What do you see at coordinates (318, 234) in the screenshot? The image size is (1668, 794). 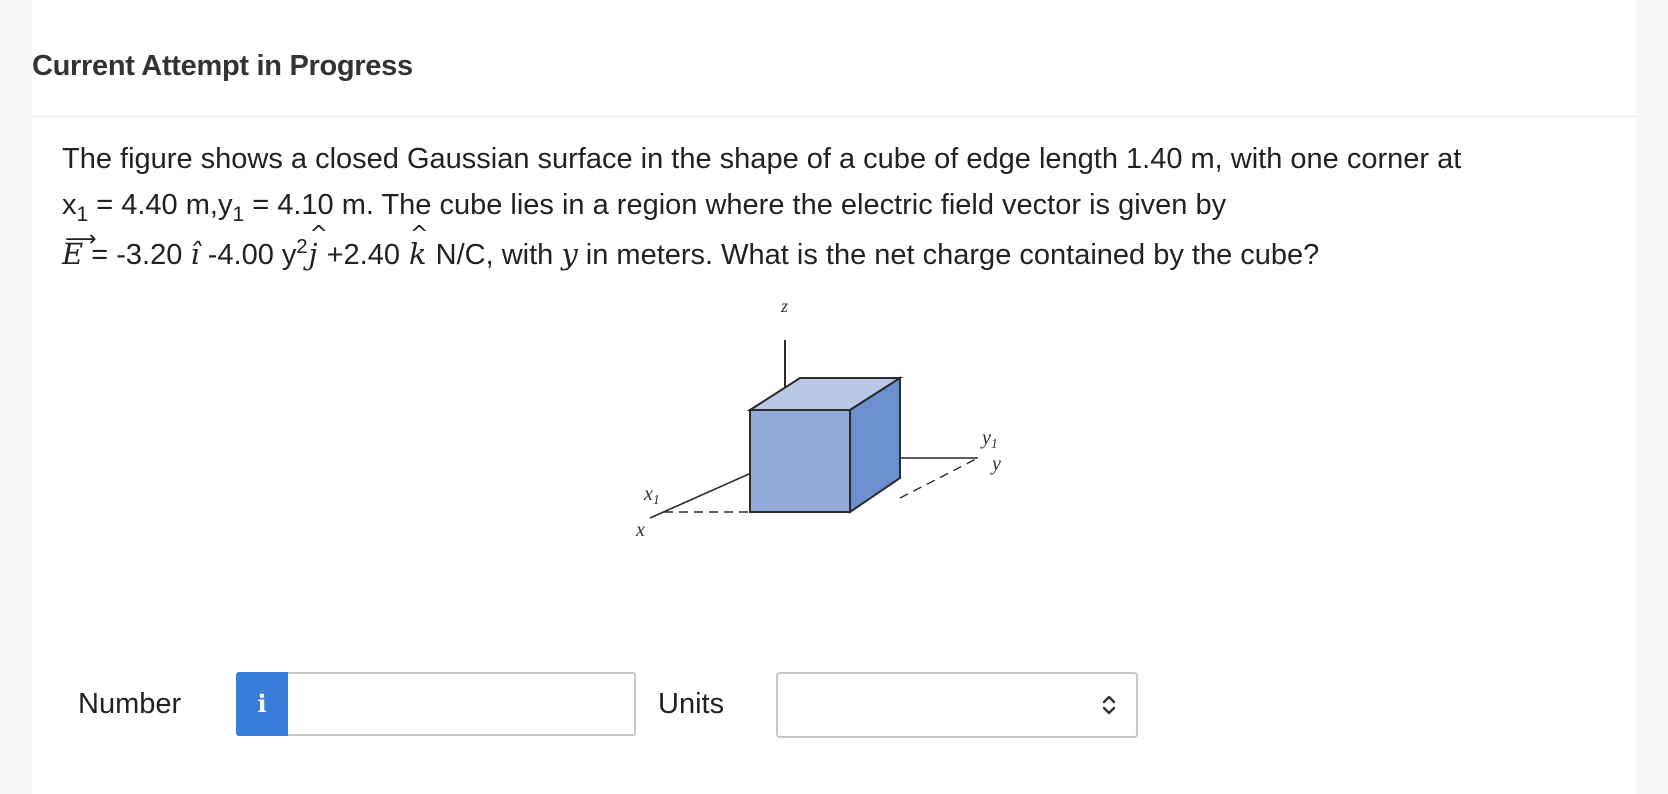 I see `j-hat-caret-icon: ^` at bounding box center [318, 234].